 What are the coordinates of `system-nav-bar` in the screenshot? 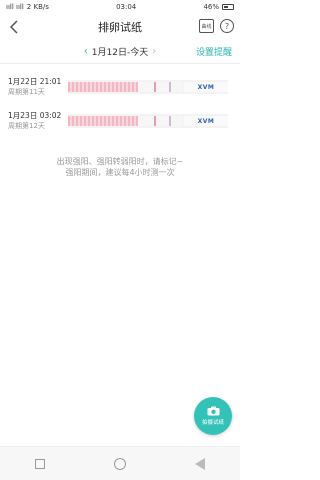 It's located at (120, 463).